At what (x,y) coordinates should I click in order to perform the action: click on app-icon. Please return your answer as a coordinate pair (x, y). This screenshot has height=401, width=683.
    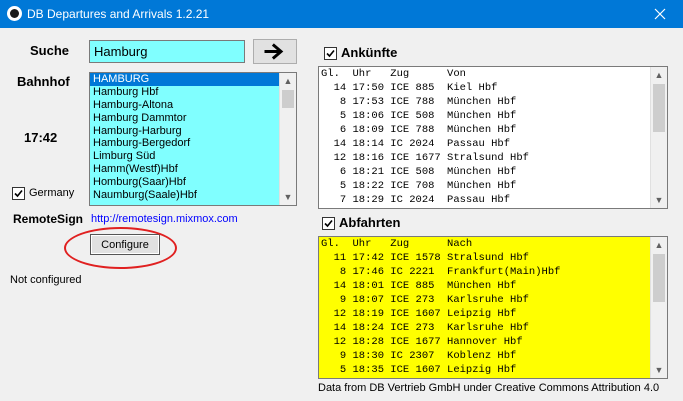
    Looking at the image, I should click on (14, 13).